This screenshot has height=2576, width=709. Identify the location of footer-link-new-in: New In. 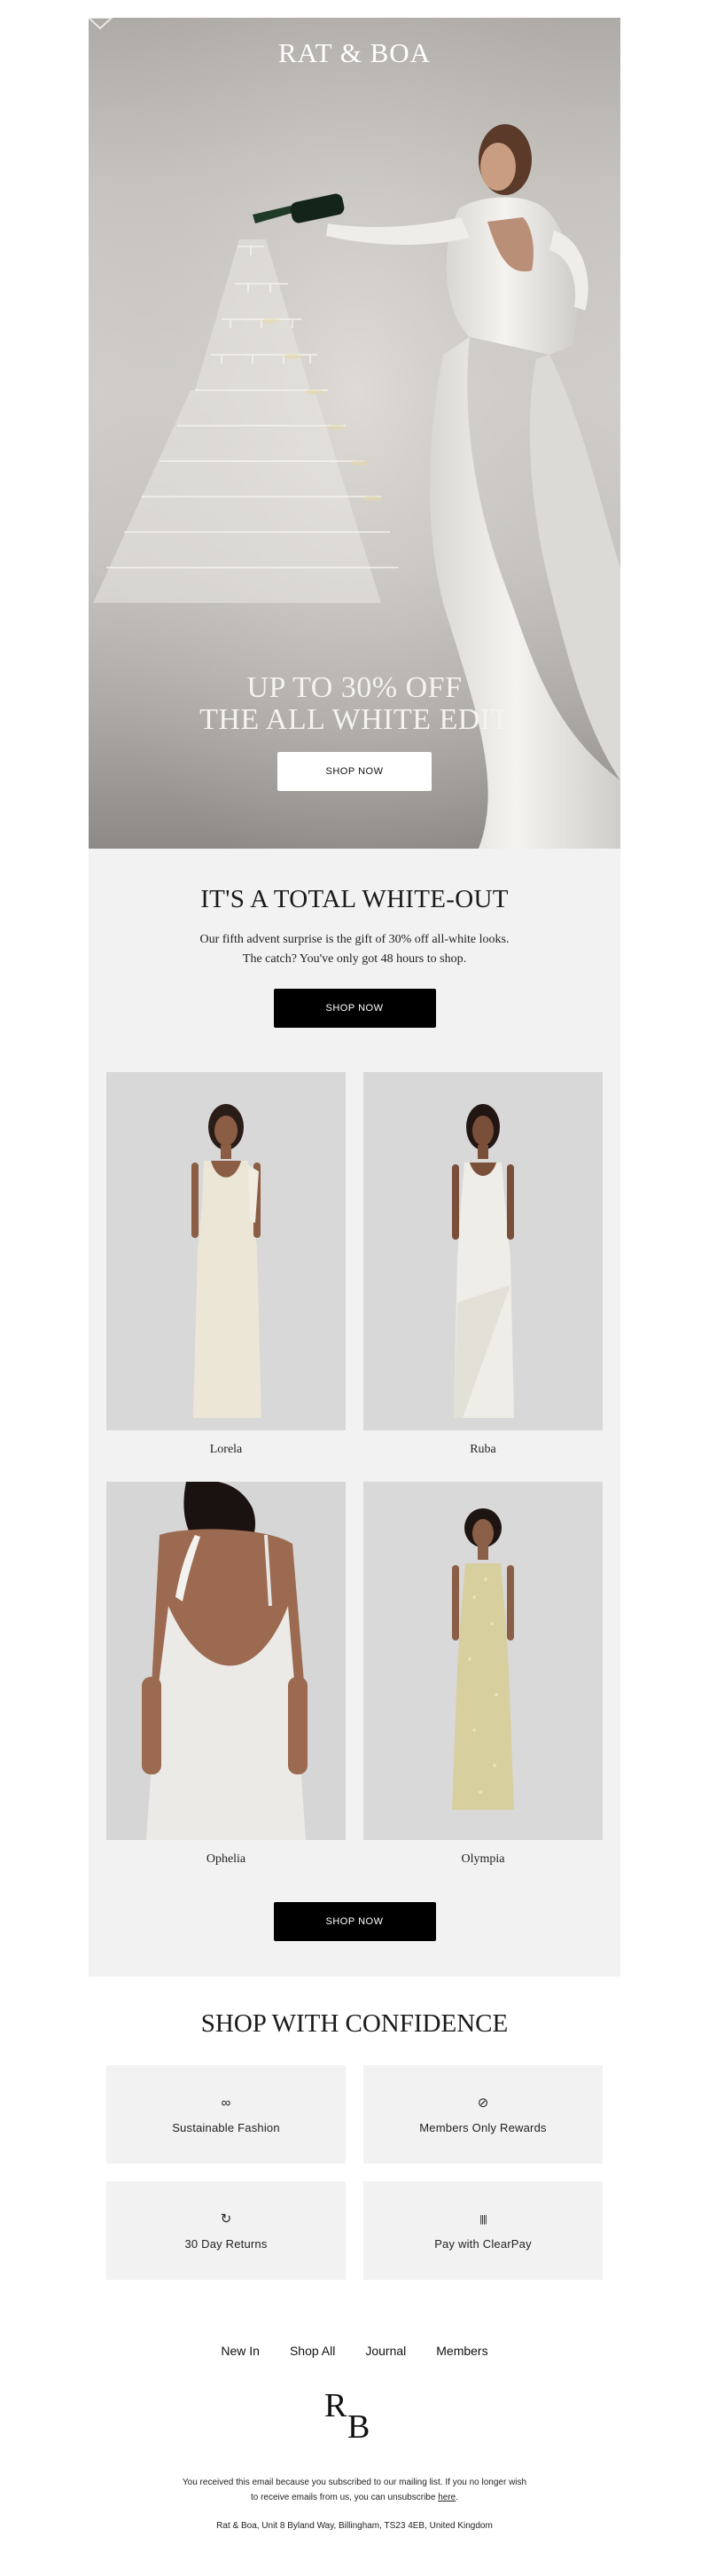
(240, 2351).